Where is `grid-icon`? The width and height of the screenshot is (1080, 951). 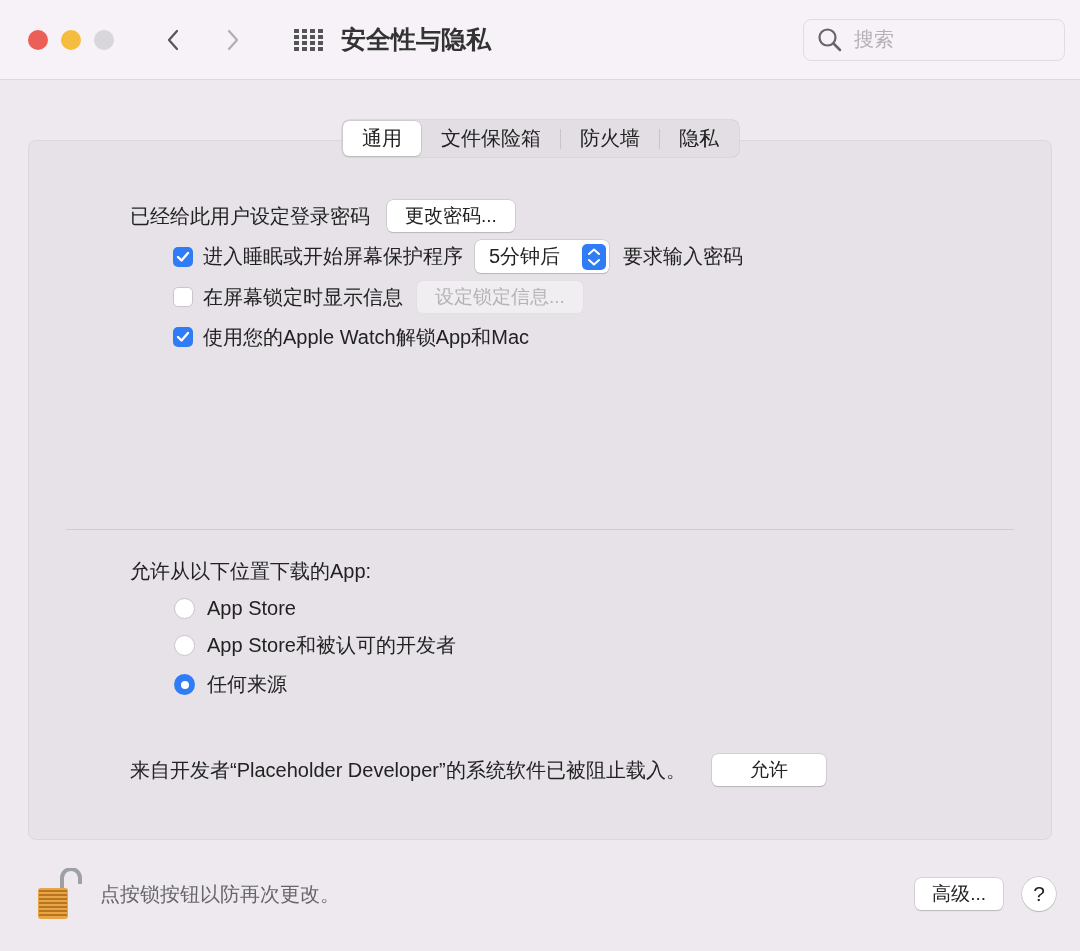 grid-icon is located at coordinates (308, 39).